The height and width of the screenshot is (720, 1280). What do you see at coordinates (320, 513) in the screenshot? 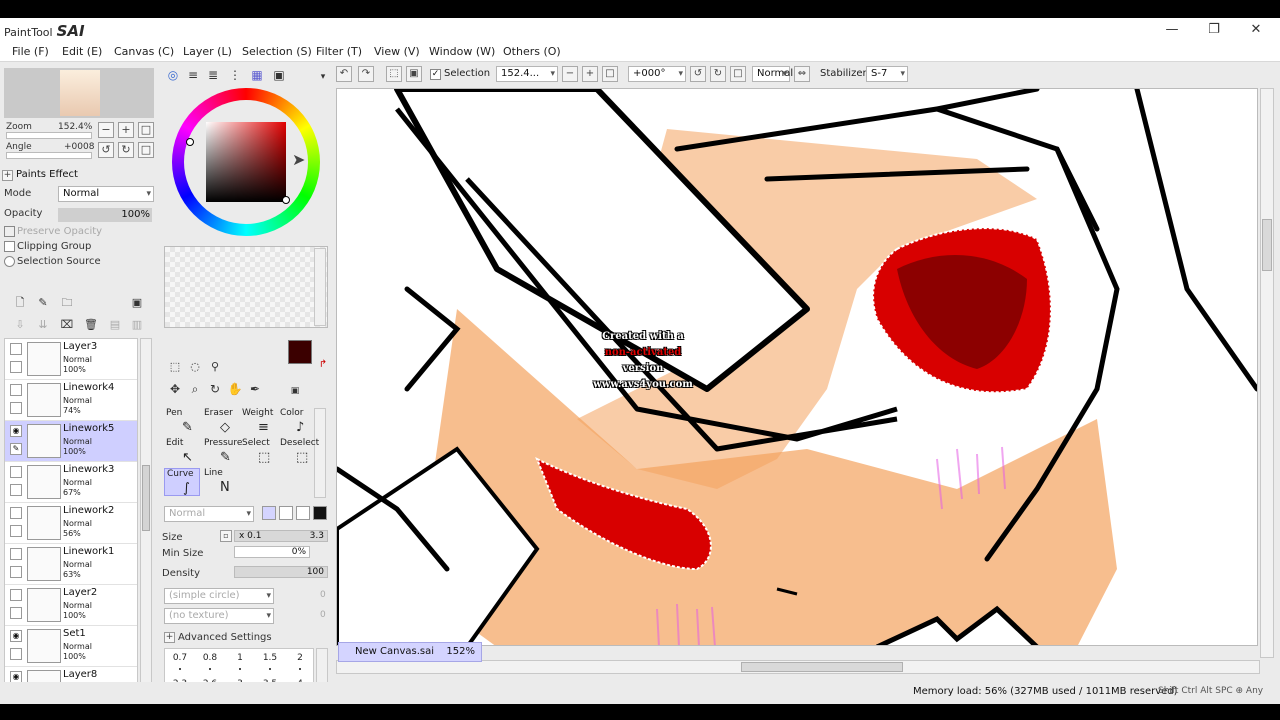
I see `brush-shape-solid` at bounding box center [320, 513].